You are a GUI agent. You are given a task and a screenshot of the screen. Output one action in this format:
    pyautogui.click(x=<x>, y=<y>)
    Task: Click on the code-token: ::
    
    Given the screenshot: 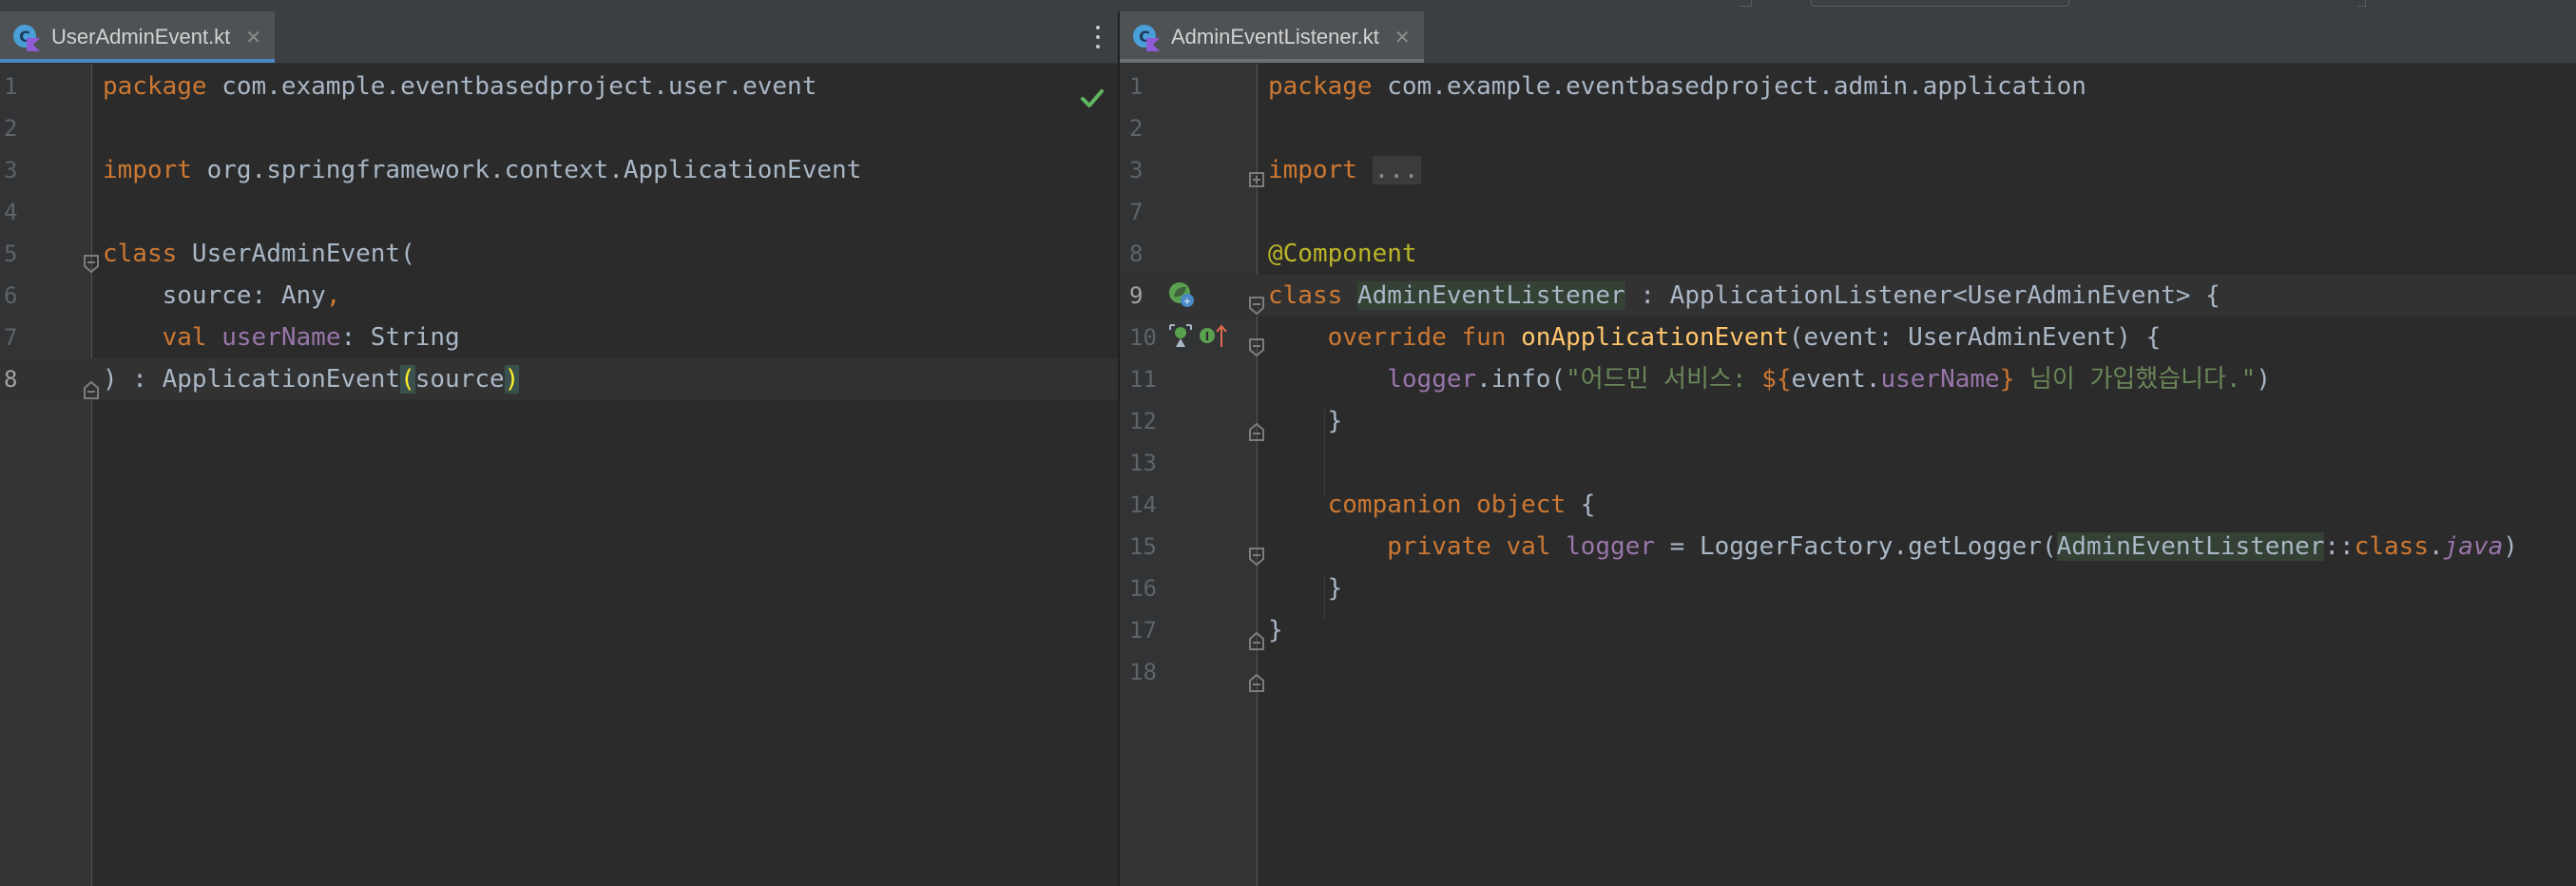 What is the action you would take?
    pyautogui.click(x=2339, y=546)
    